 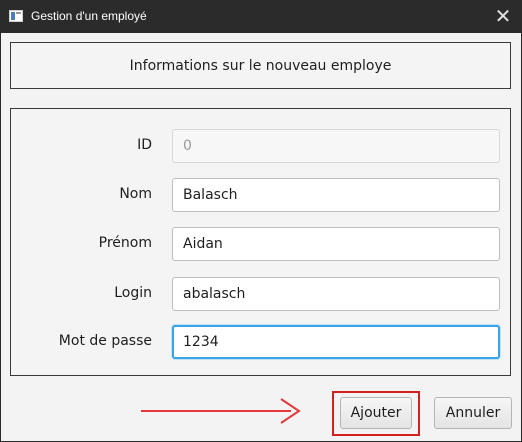 I want to click on nom-field: Balasch, so click(x=336, y=195).